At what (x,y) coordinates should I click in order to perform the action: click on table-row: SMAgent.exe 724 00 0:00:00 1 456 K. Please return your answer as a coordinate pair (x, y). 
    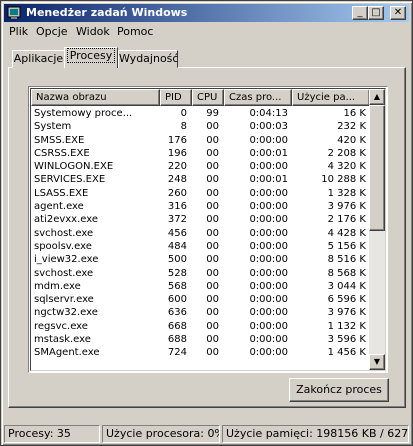
    Looking at the image, I should click on (200, 352).